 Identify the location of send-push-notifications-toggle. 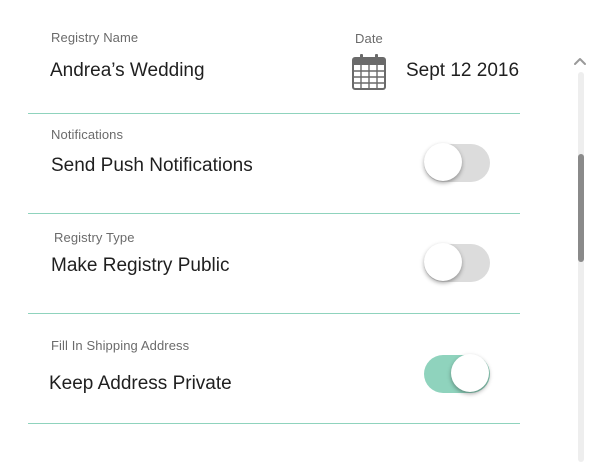
(457, 163).